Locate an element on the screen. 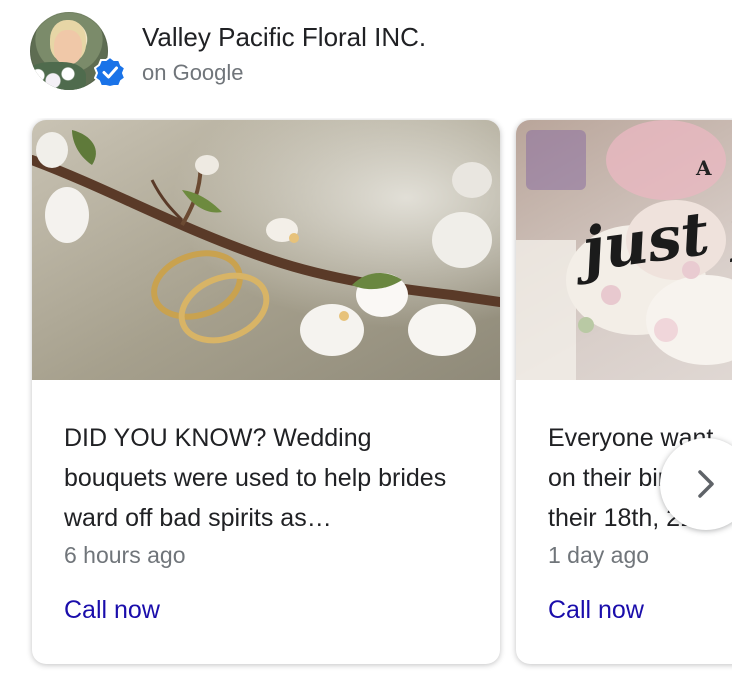 Image resolution: width=732 pixels, height=692 pixels. source-label: on Google is located at coordinates (193, 72).